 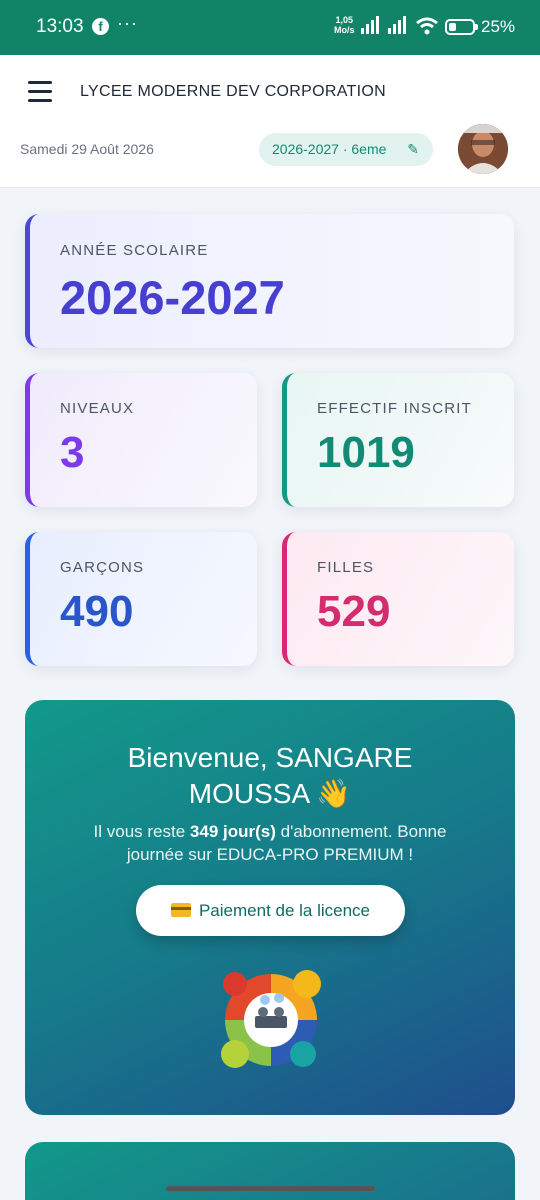 What do you see at coordinates (413, 149) in the screenshot?
I see `pencil-icon: ✎` at bounding box center [413, 149].